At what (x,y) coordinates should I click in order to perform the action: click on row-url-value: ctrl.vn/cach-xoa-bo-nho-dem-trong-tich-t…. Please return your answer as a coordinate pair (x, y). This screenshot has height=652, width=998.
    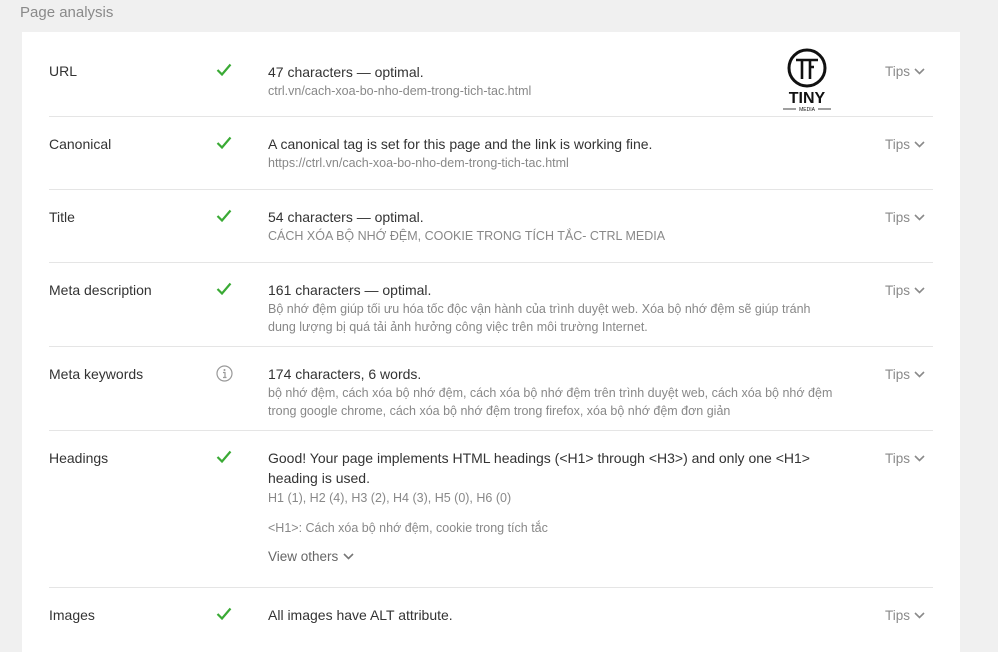
    Looking at the image, I should click on (400, 91).